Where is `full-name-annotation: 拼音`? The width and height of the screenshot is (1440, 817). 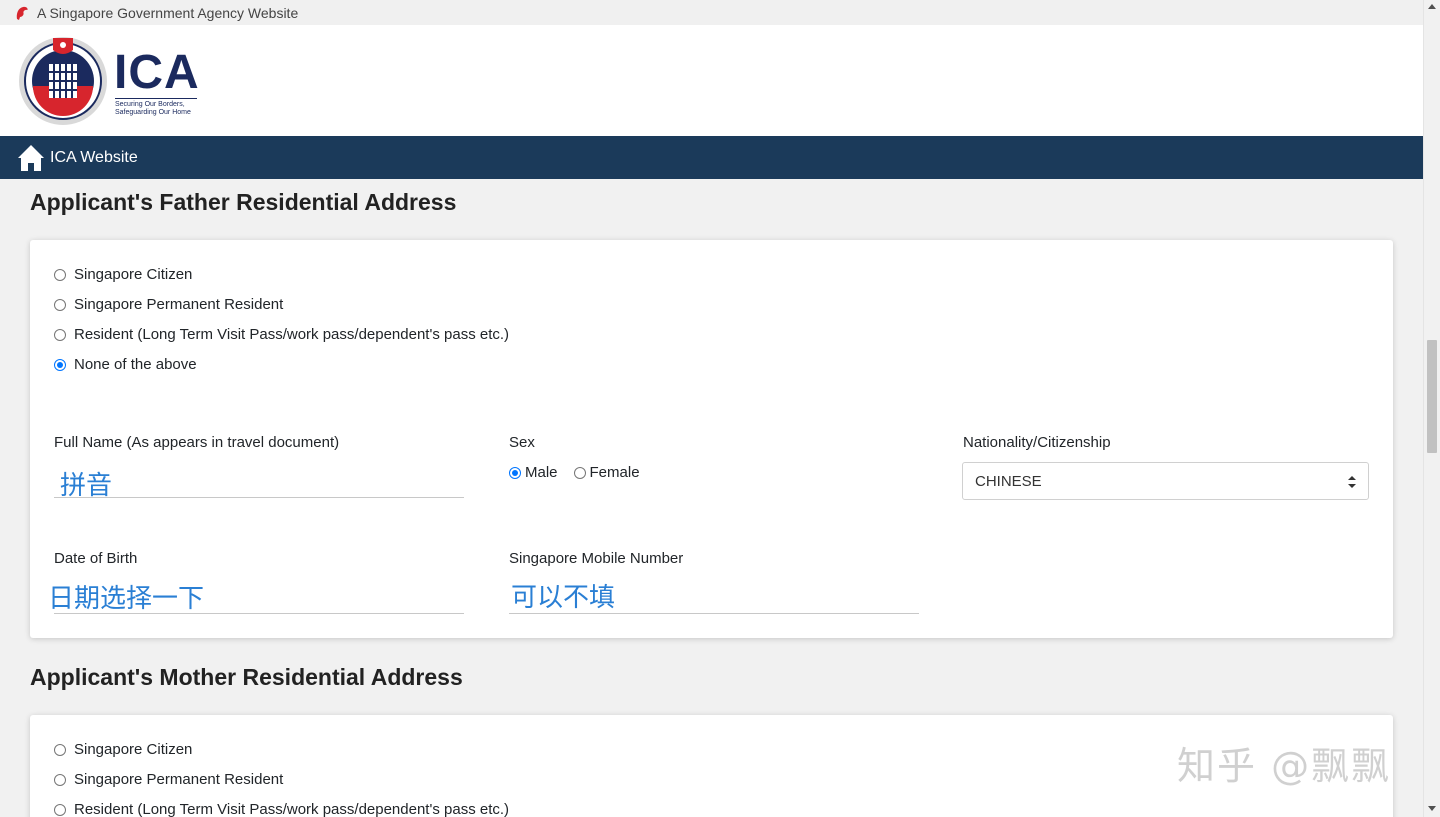
full-name-annotation: 拼音 is located at coordinates (86, 486).